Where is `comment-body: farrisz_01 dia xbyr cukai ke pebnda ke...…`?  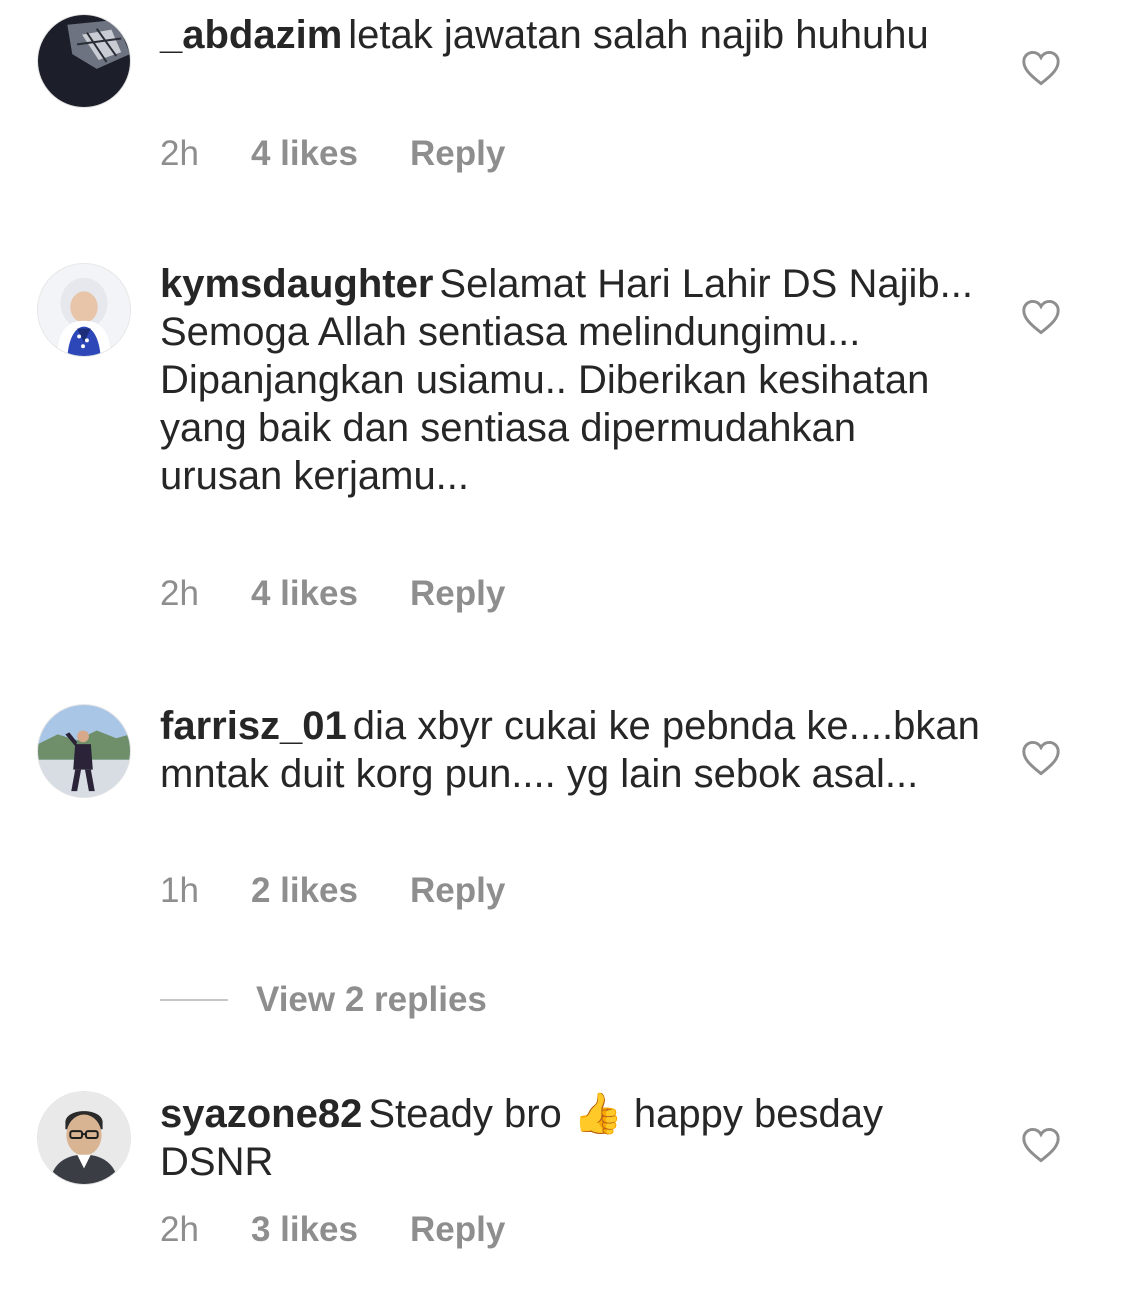
comment-body: farrisz_01 dia xbyr cukai ke pebnda ke...… is located at coordinates (570, 750).